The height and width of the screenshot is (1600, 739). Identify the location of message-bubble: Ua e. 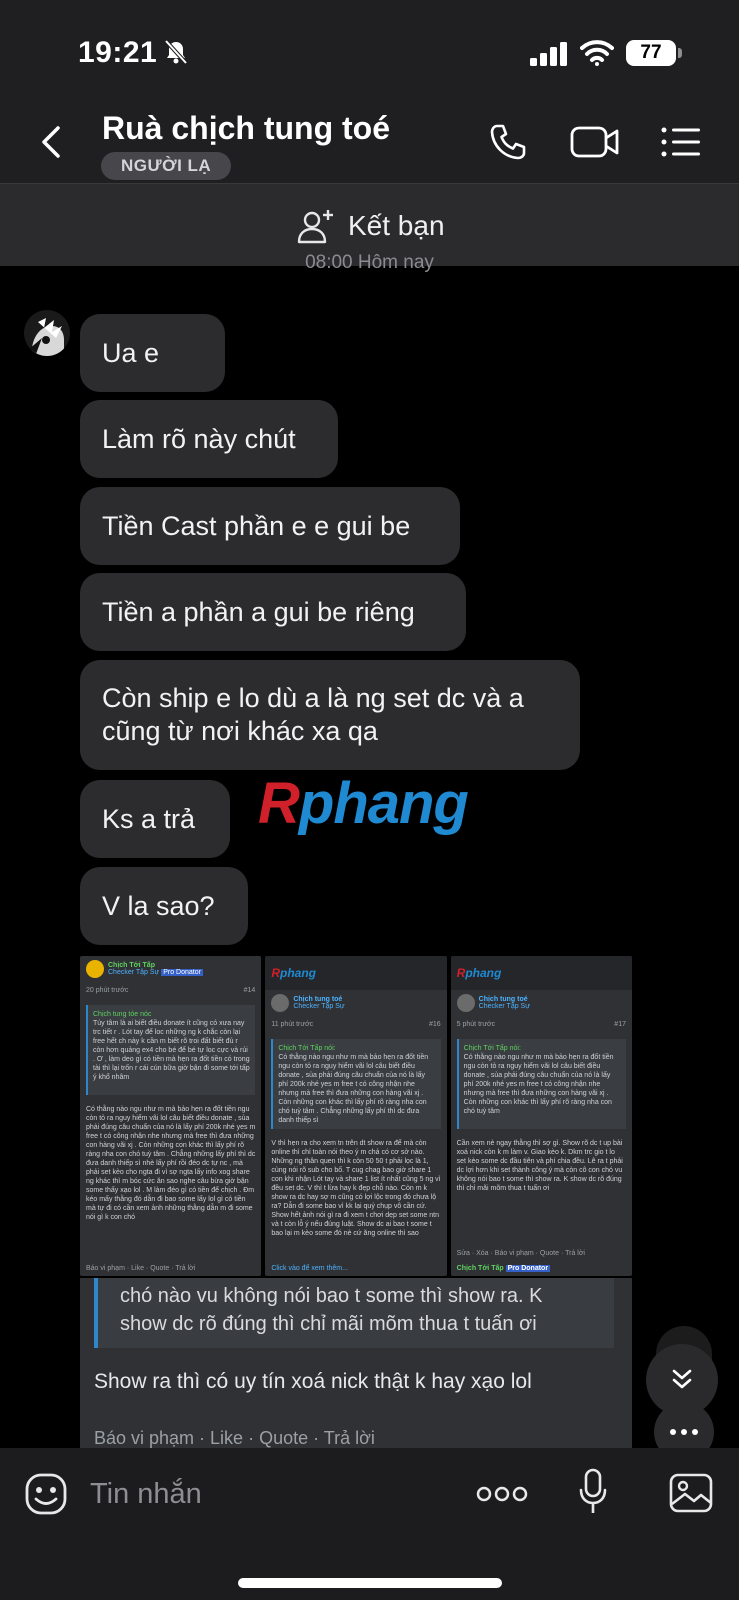
(152, 353).